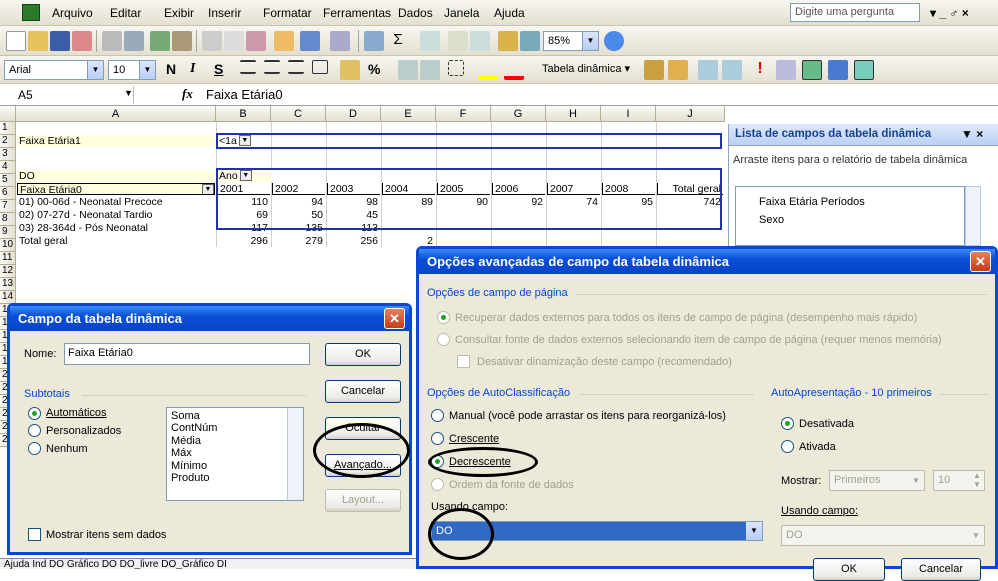 This screenshot has height=581, width=998. Describe the element at coordinates (977, 480) in the screenshot. I see `spinner-icon: ▲ ▼` at that location.